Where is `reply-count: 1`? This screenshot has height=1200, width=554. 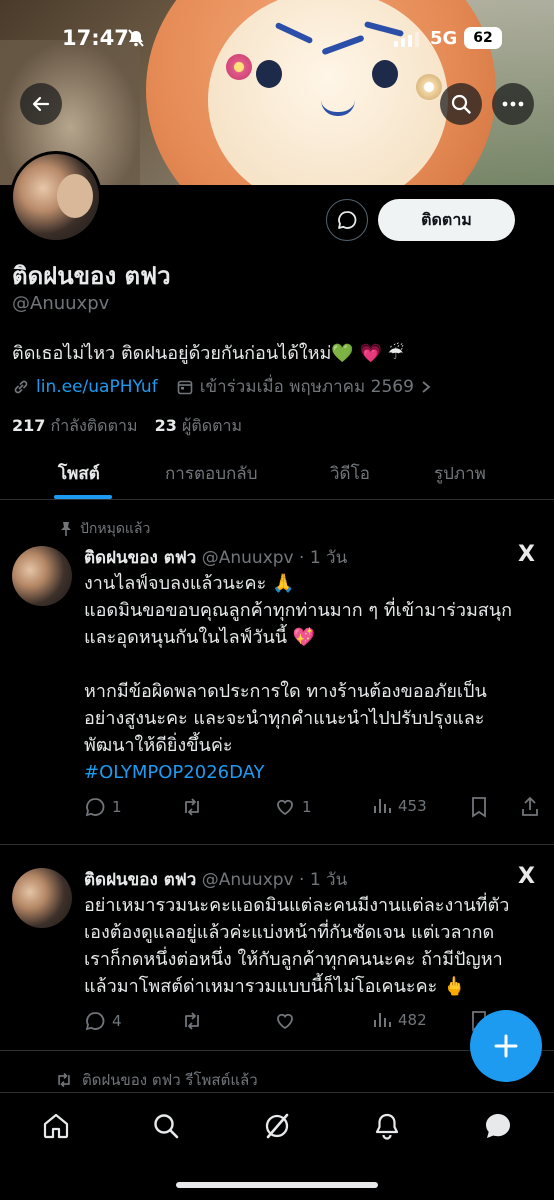 reply-count: 1 is located at coordinates (117, 807).